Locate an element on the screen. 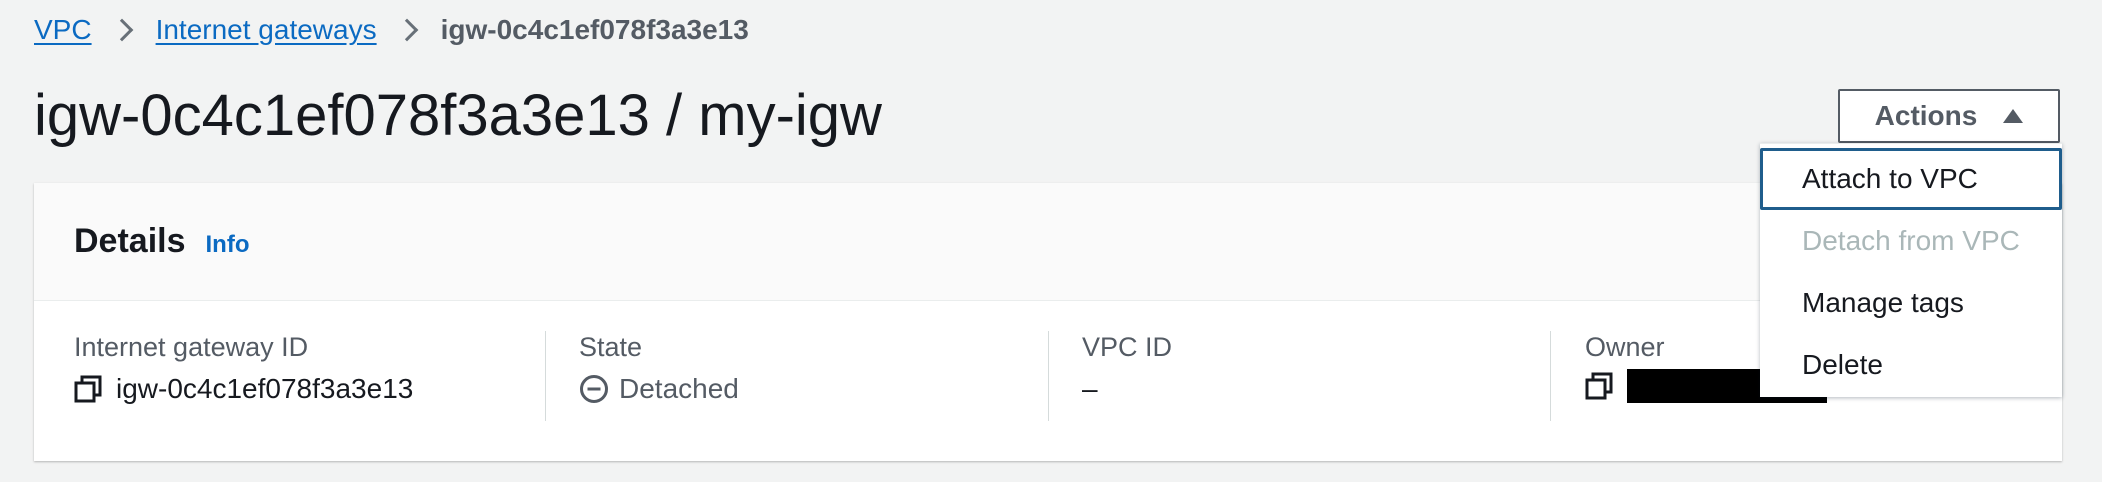  field-label: State is located at coordinates (611, 347).